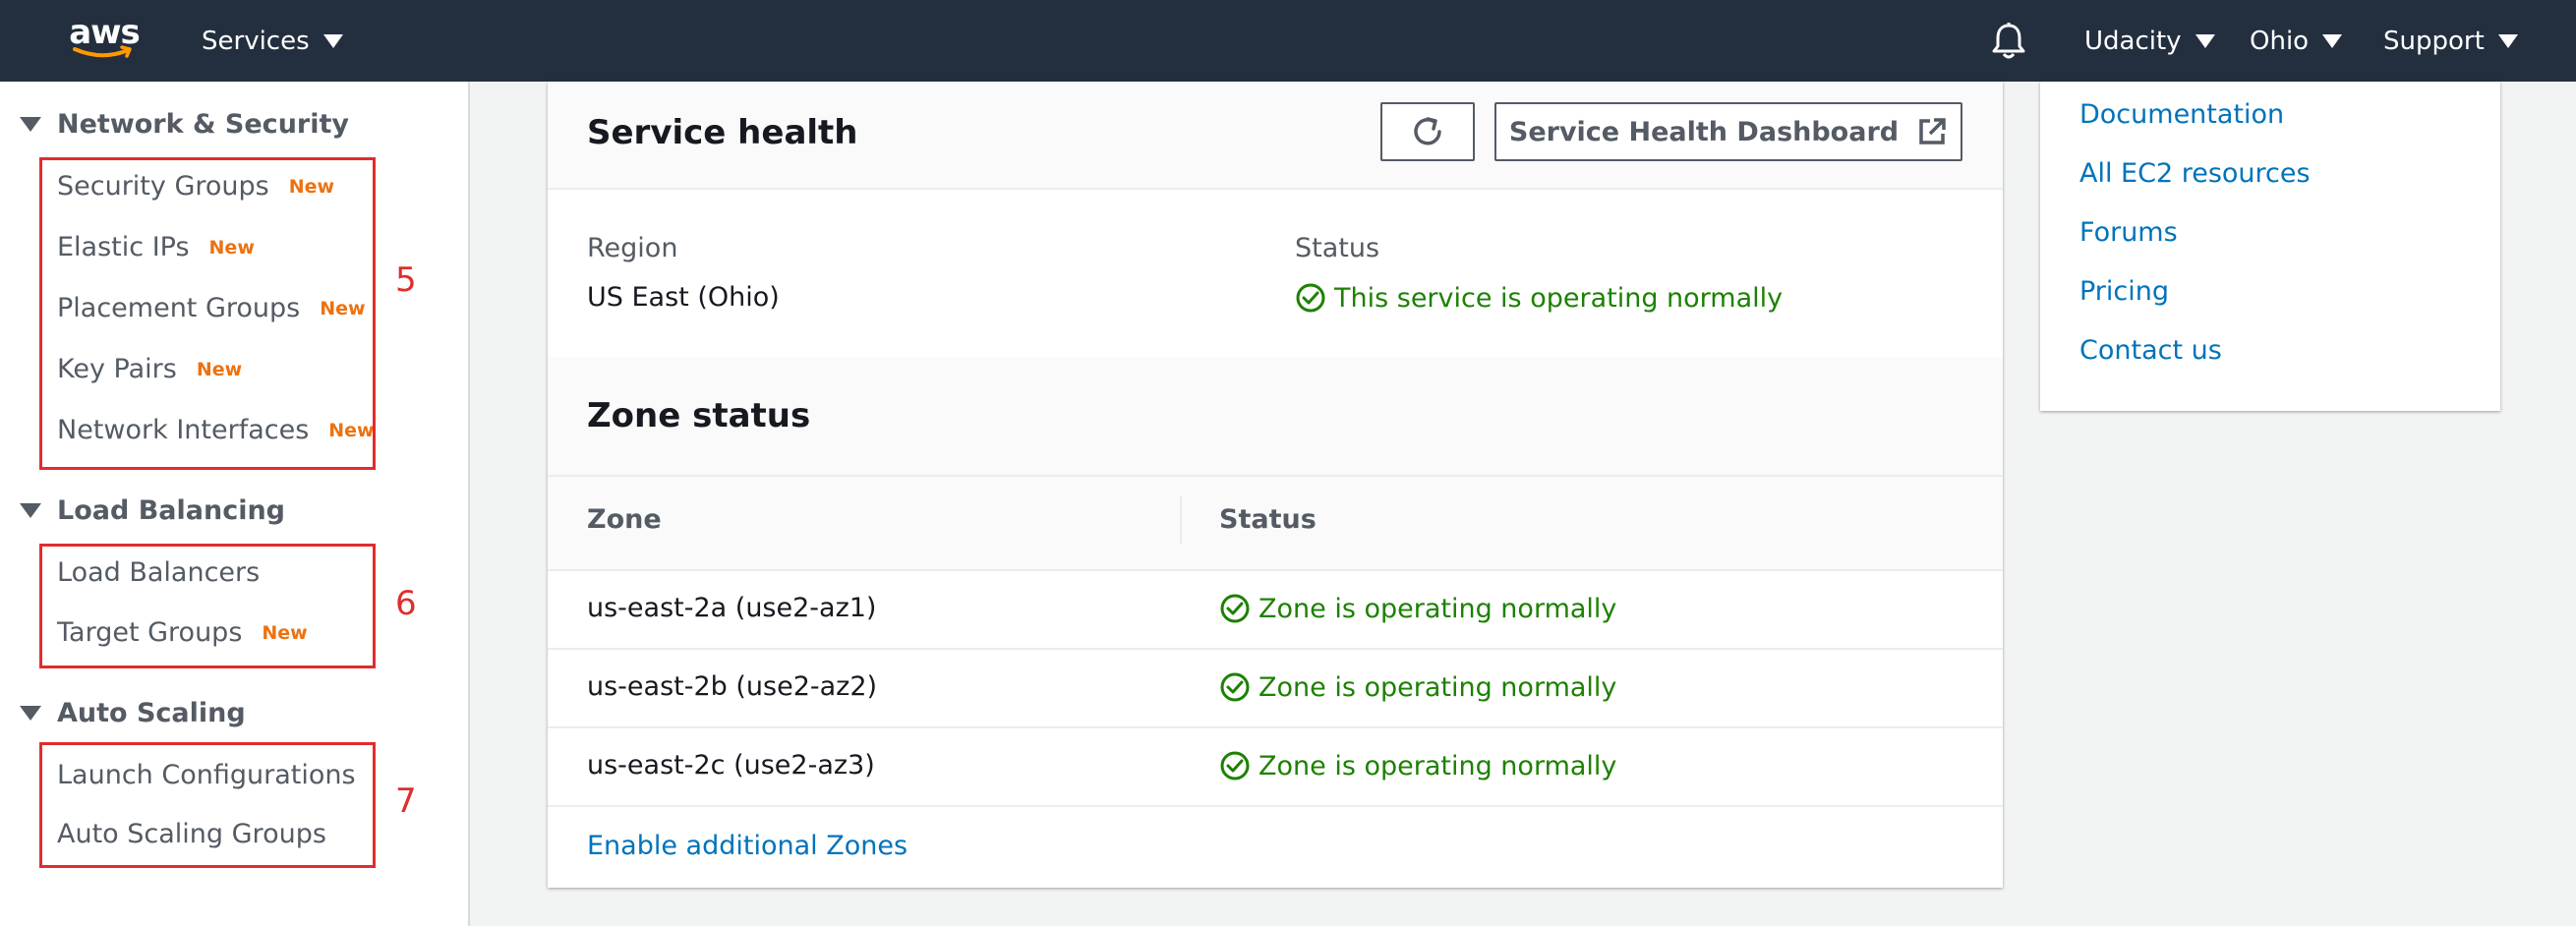 The height and width of the screenshot is (926, 2576). What do you see at coordinates (722, 132) in the screenshot?
I see `service-health-title: Service health` at bounding box center [722, 132].